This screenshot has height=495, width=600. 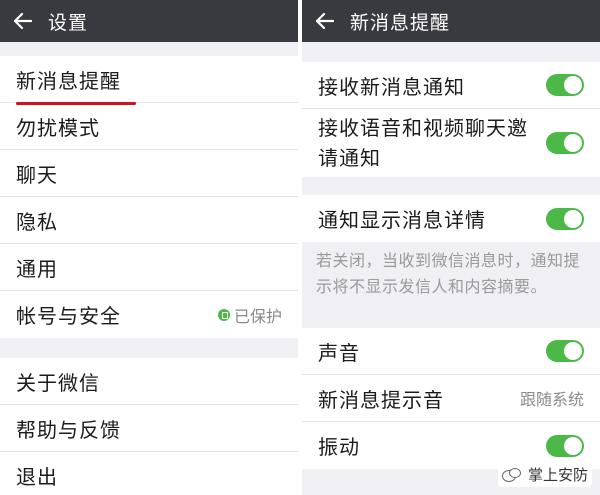 I want to click on notification-group: 接收新消息通知 接收语音和视频聊天邀请通知, so click(x=451, y=119).